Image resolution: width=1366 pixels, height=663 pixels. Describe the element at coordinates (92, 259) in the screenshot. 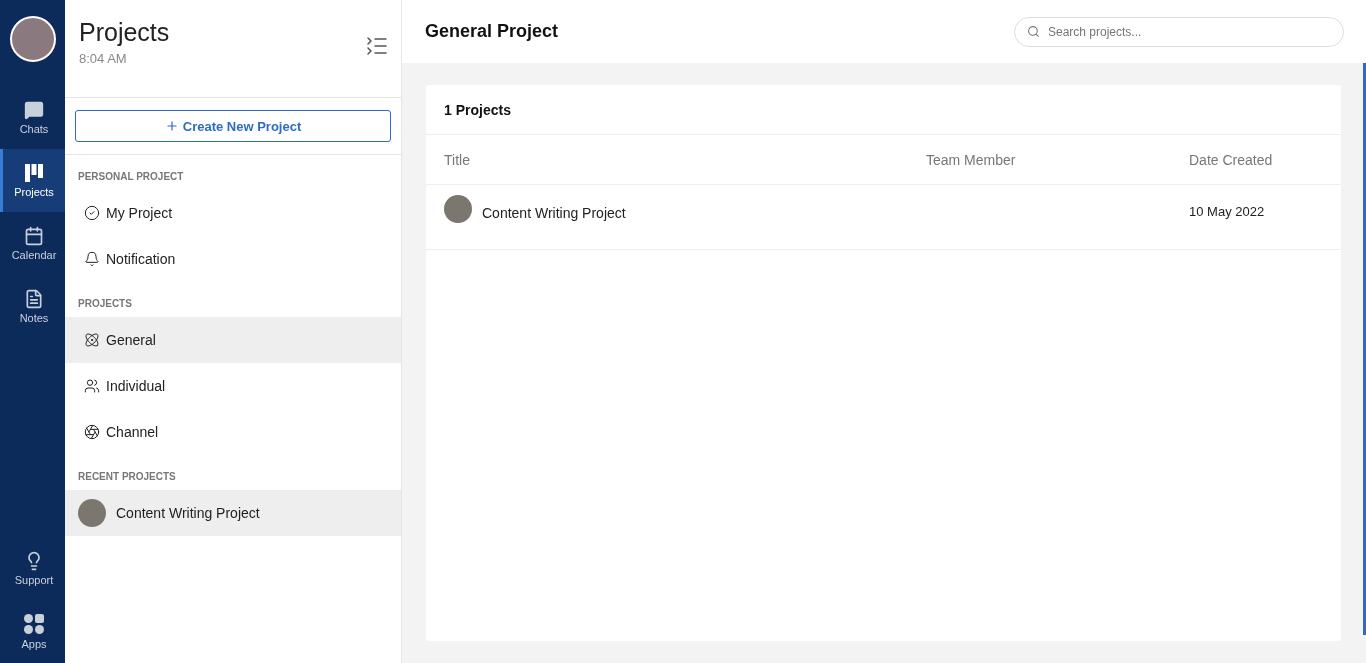

I see `bell-icon` at that location.